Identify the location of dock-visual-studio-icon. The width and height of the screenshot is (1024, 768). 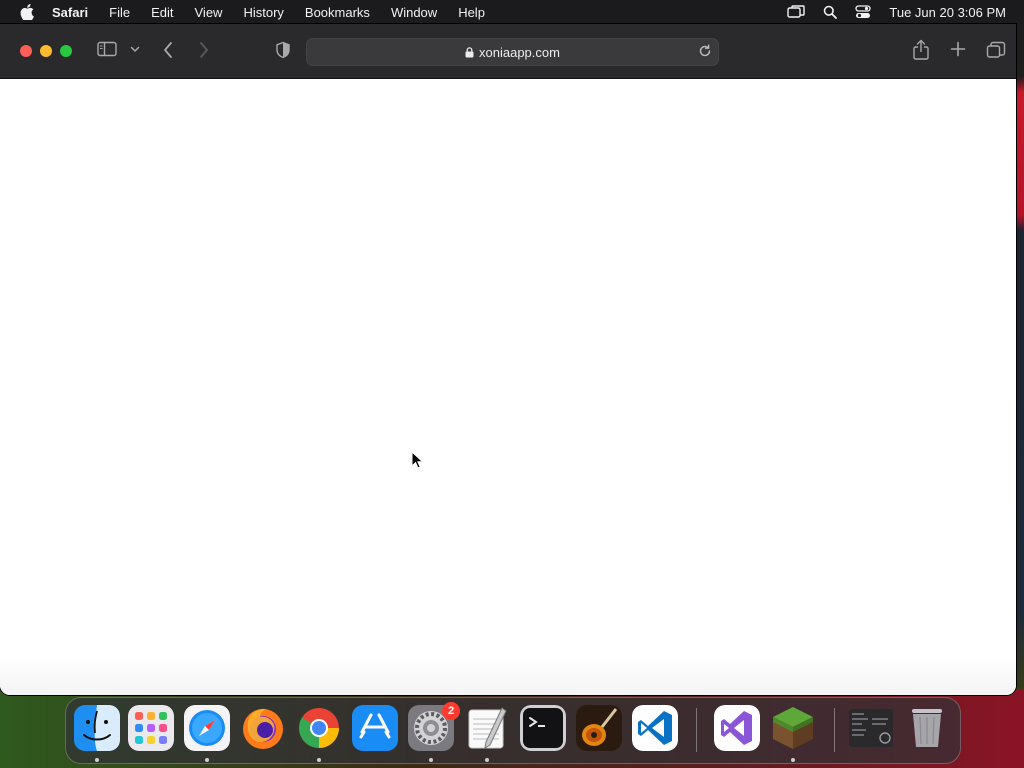
(737, 728).